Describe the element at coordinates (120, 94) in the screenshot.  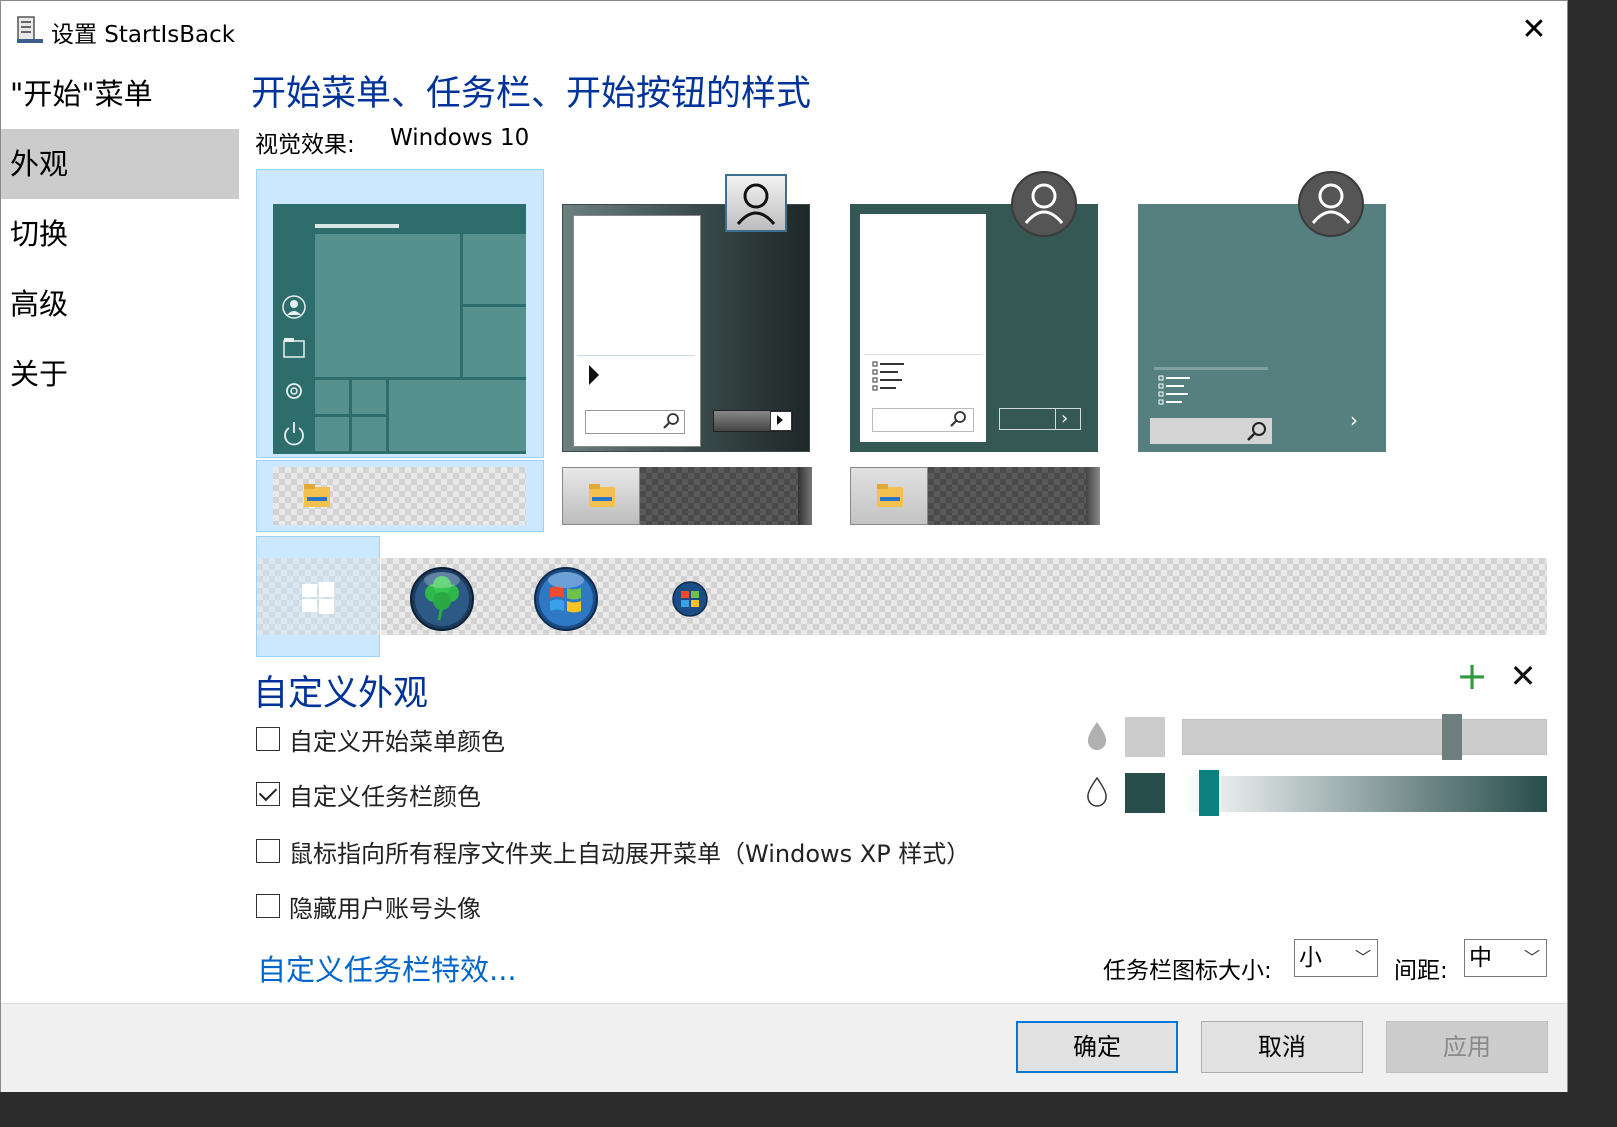
I see `nav-item-start-menu: "开始"菜单` at that location.